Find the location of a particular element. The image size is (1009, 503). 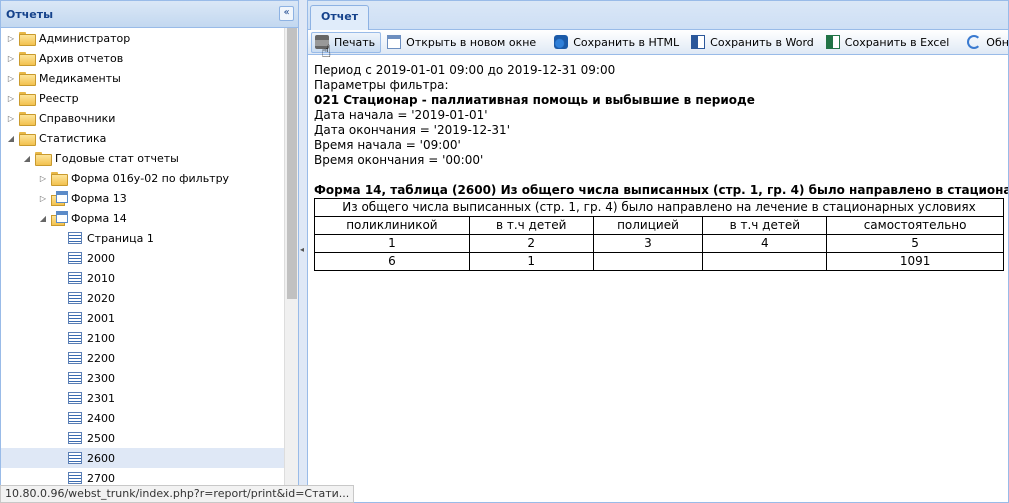

save-excel-label: Сохранить в Excel is located at coordinates (897, 42).